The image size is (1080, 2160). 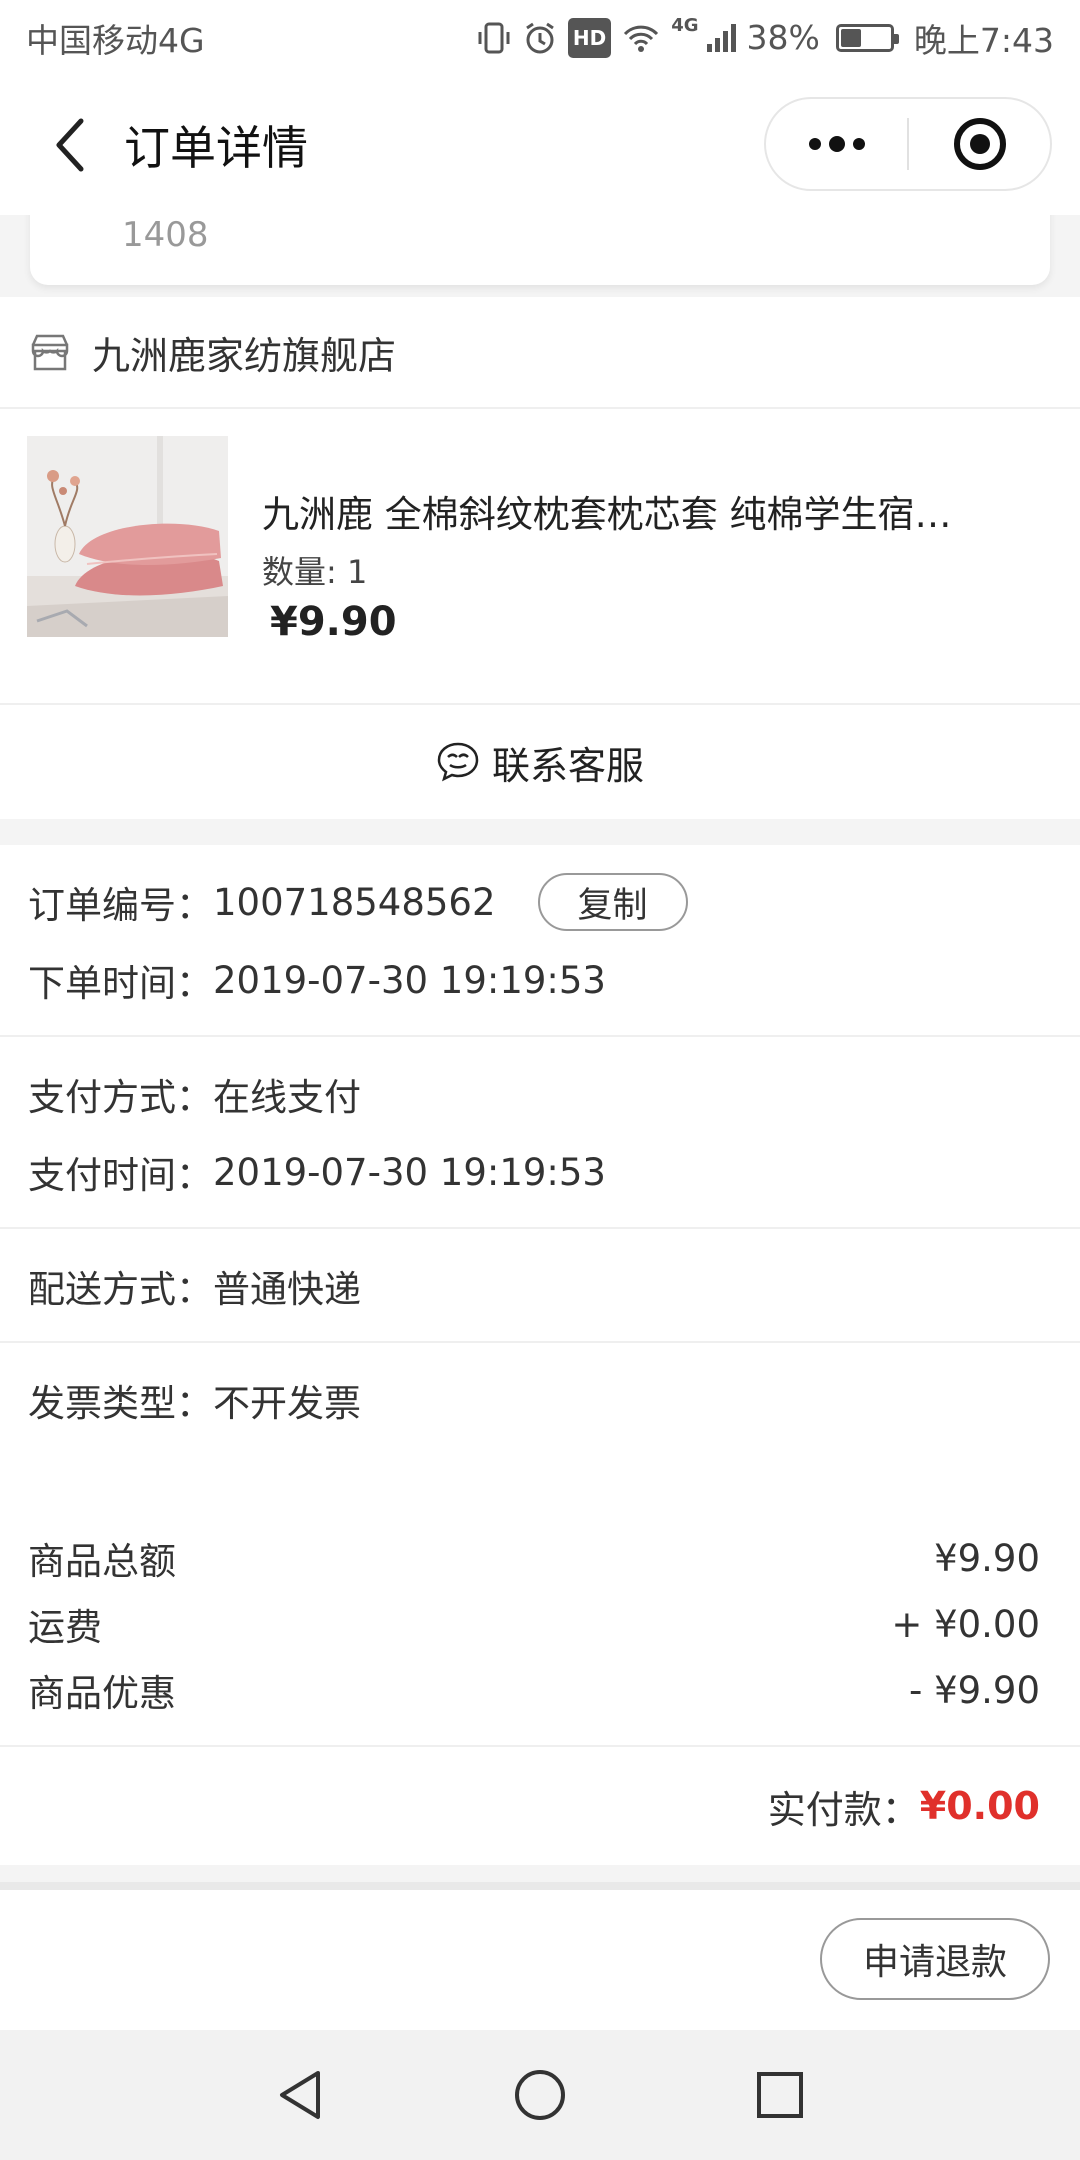 What do you see at coordinates (120, 905) in the screenshot?
I see `order-number-key: 订单编号：` at bounding box center [120, 905].